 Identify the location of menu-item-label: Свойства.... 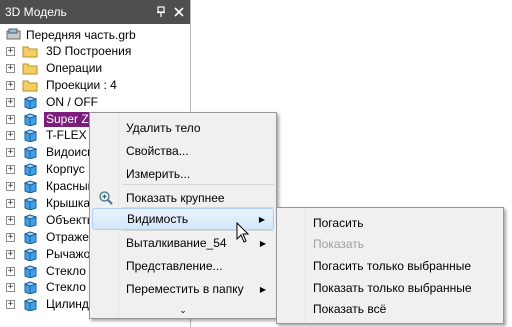
(157, 151).